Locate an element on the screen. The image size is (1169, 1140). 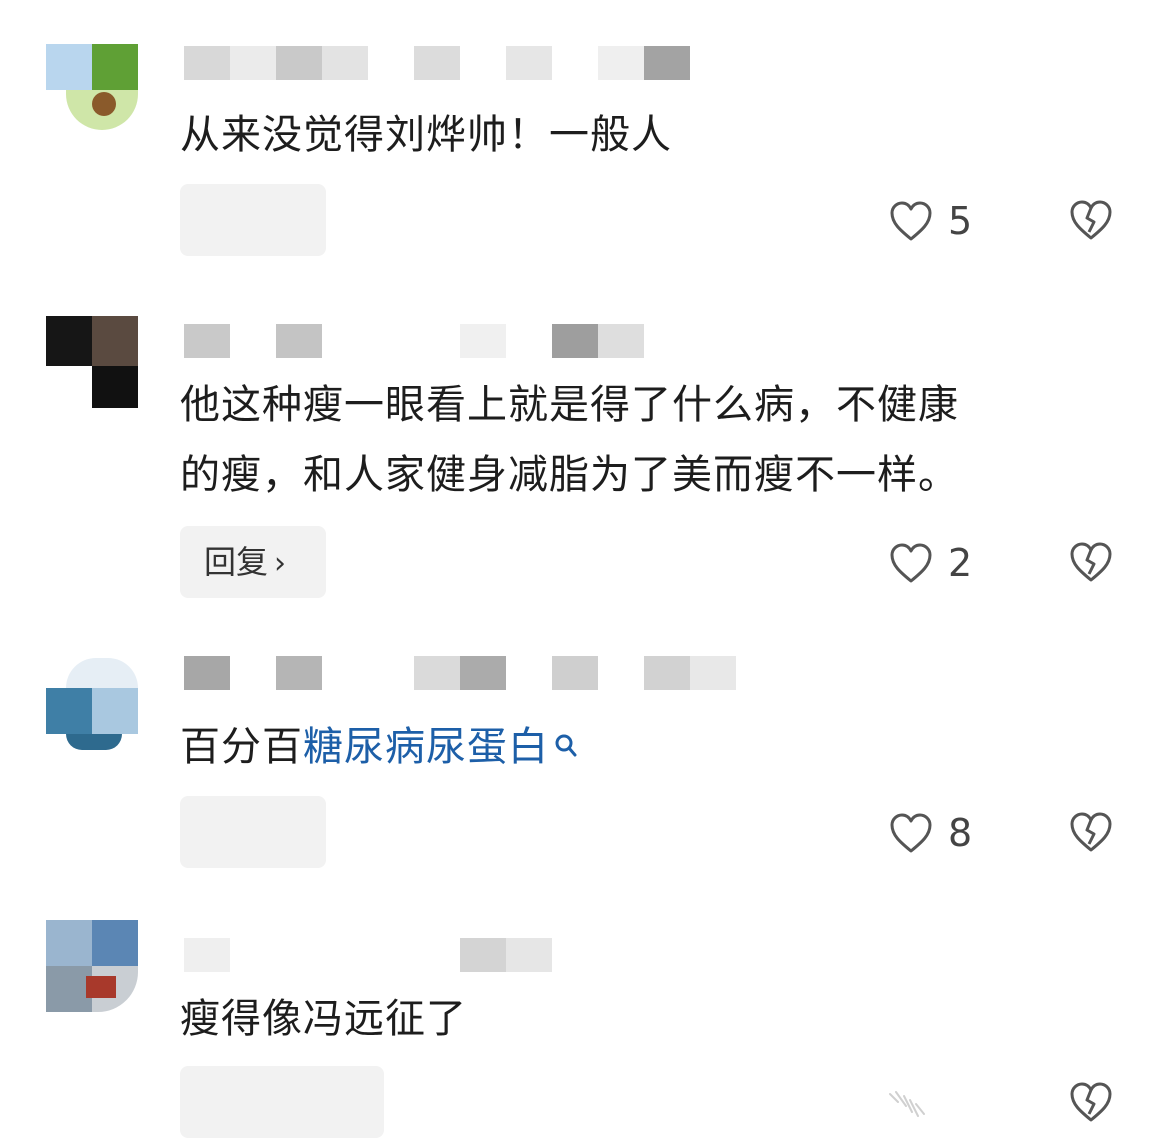
comment-text: 瘦得像冯远征了 is located at coordinates (323, 1019).